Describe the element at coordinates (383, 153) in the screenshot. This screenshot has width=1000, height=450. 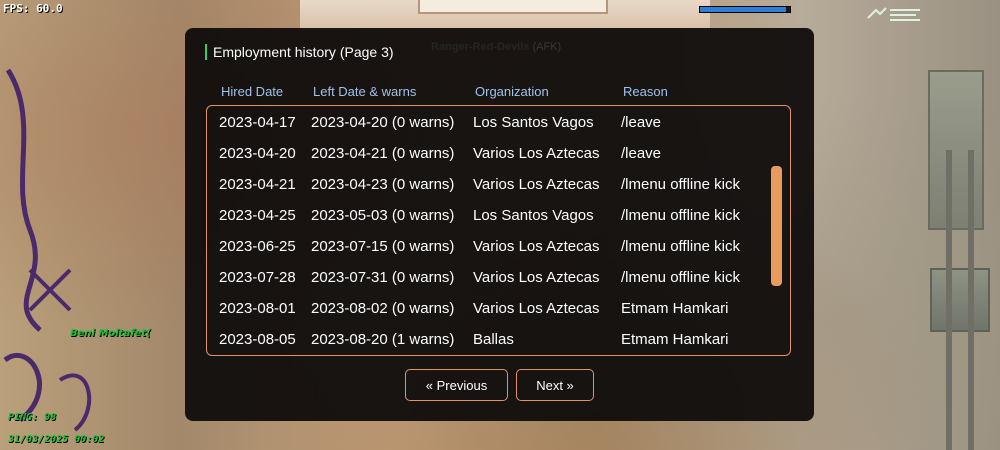
I see `cell-left-date: 2023-04-21 (0 warns)` at that location.